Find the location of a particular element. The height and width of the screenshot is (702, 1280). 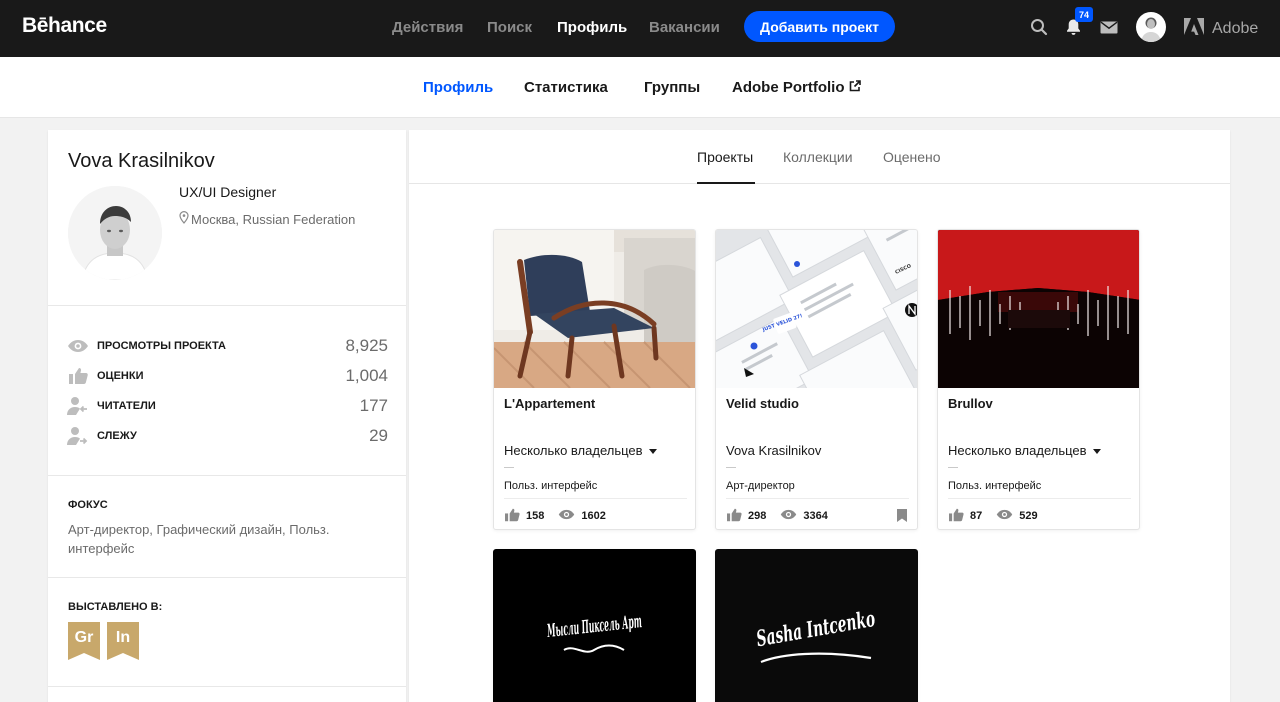

project-card: Sasha Intcenko is located at coordinates (816, 625).